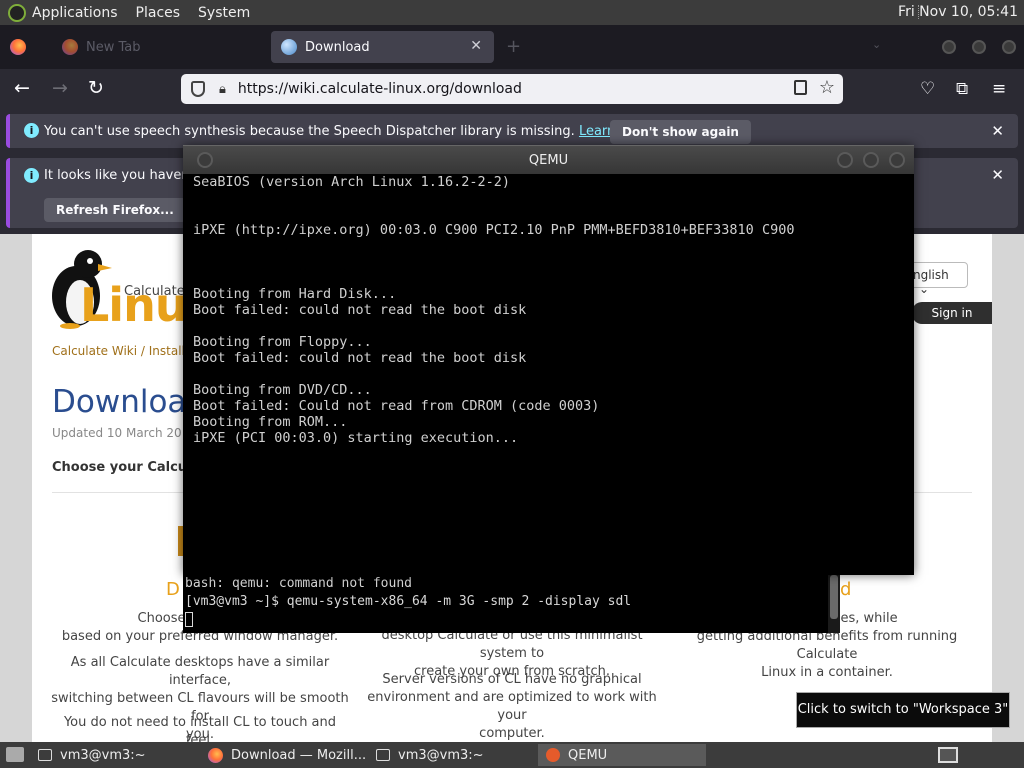  What do you see at coordinates (15, 754) in the screenshot?
I see `show-desktop-icon` at bounding box center [15, 754].